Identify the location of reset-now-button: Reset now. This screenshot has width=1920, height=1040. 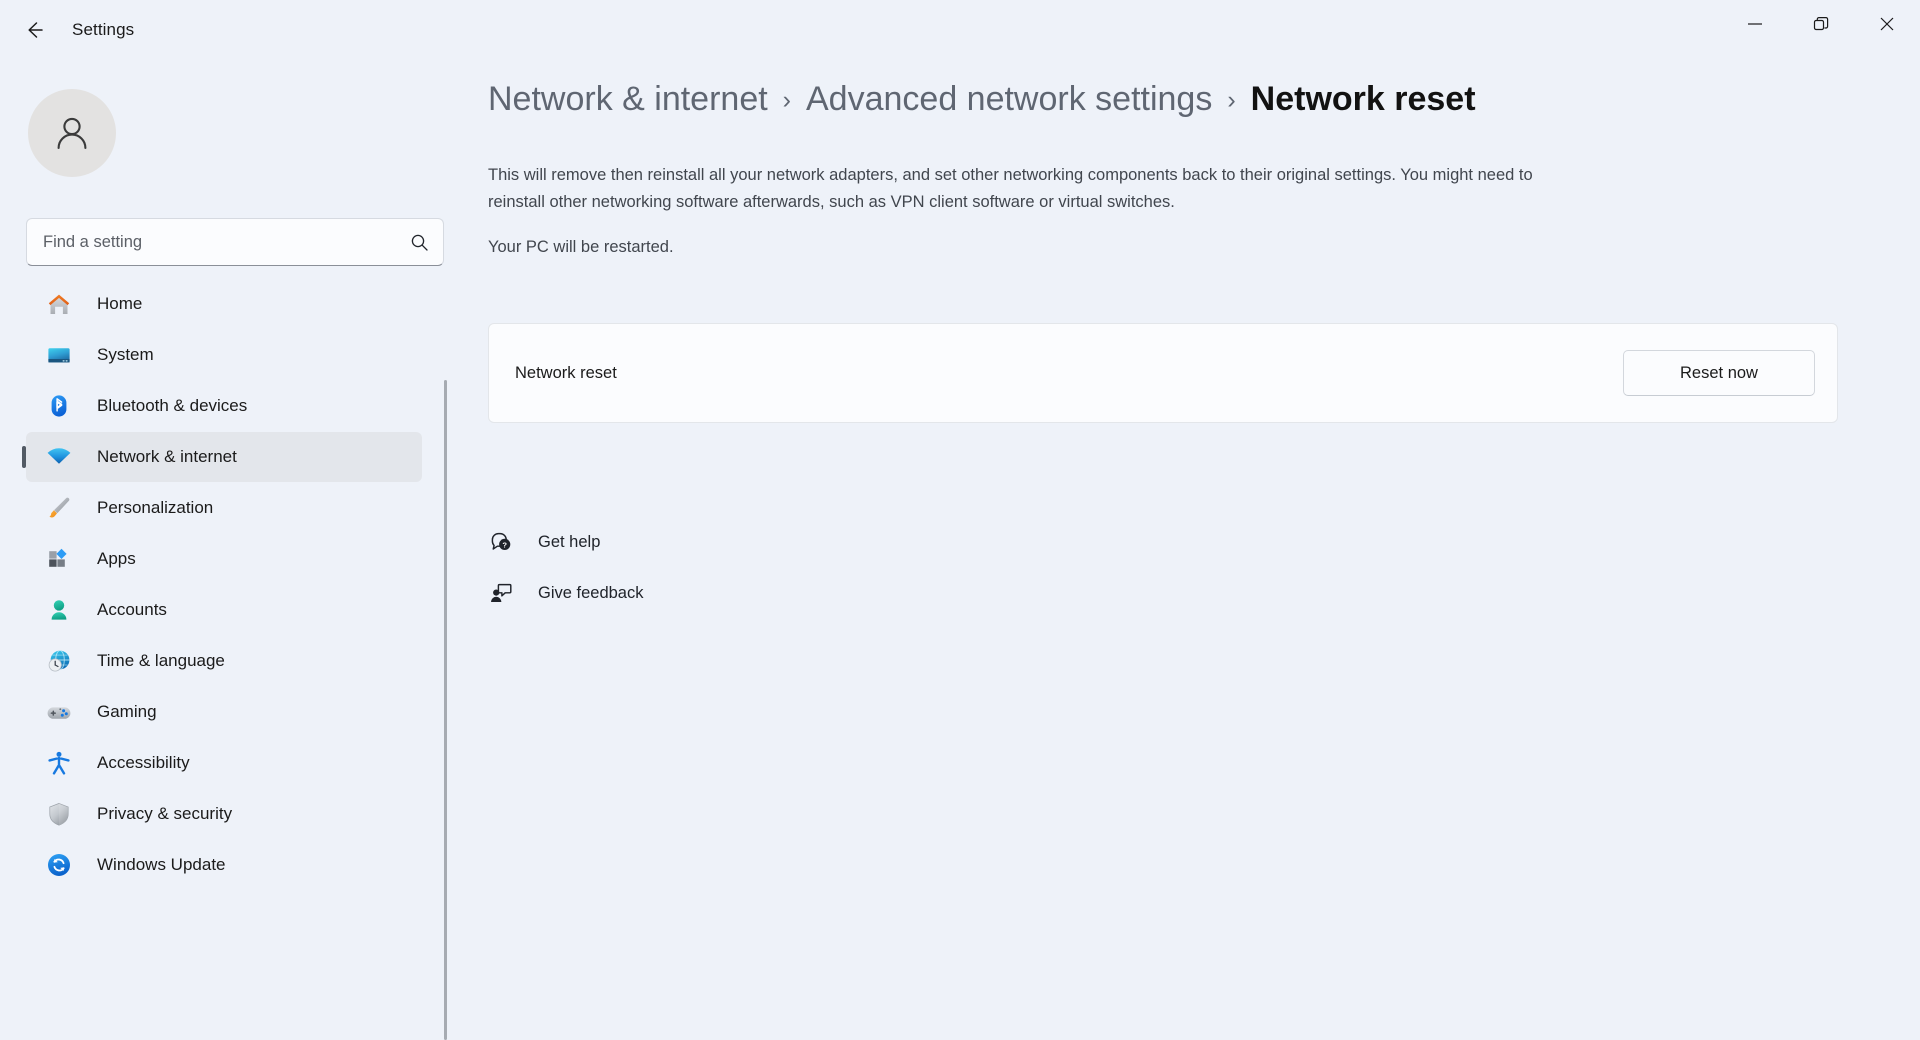
(1719, 373).